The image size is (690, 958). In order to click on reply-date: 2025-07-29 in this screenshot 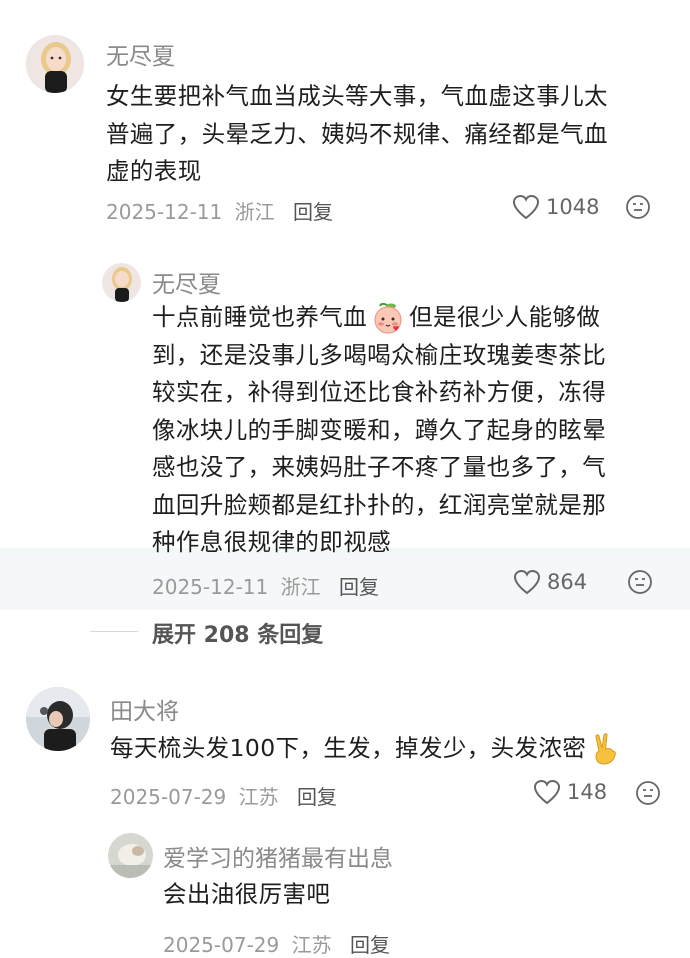, I will do `click(221, 945)`.